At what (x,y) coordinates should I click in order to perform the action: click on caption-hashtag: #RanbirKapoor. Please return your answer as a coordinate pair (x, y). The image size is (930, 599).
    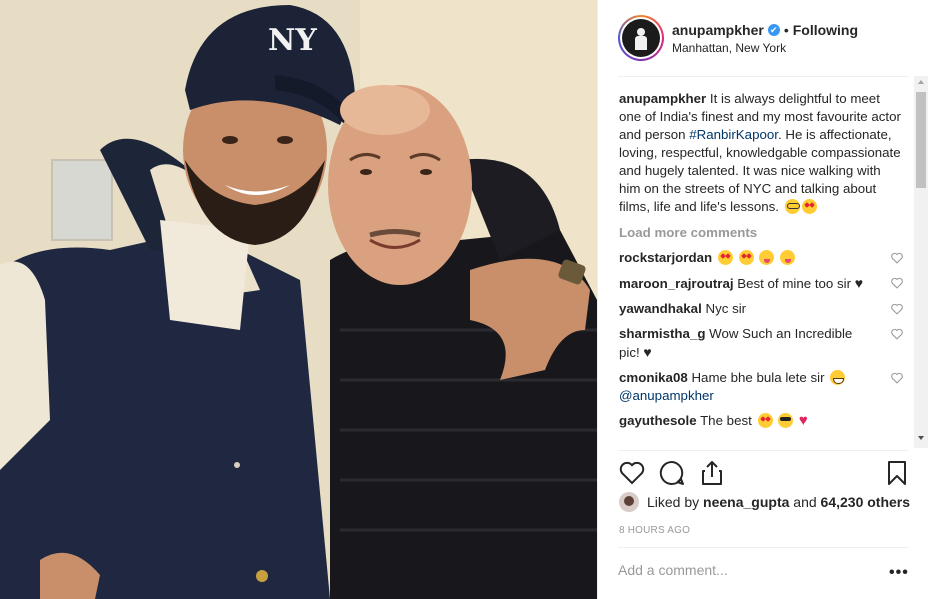
    Looking at the image, I should click on (733, 134).